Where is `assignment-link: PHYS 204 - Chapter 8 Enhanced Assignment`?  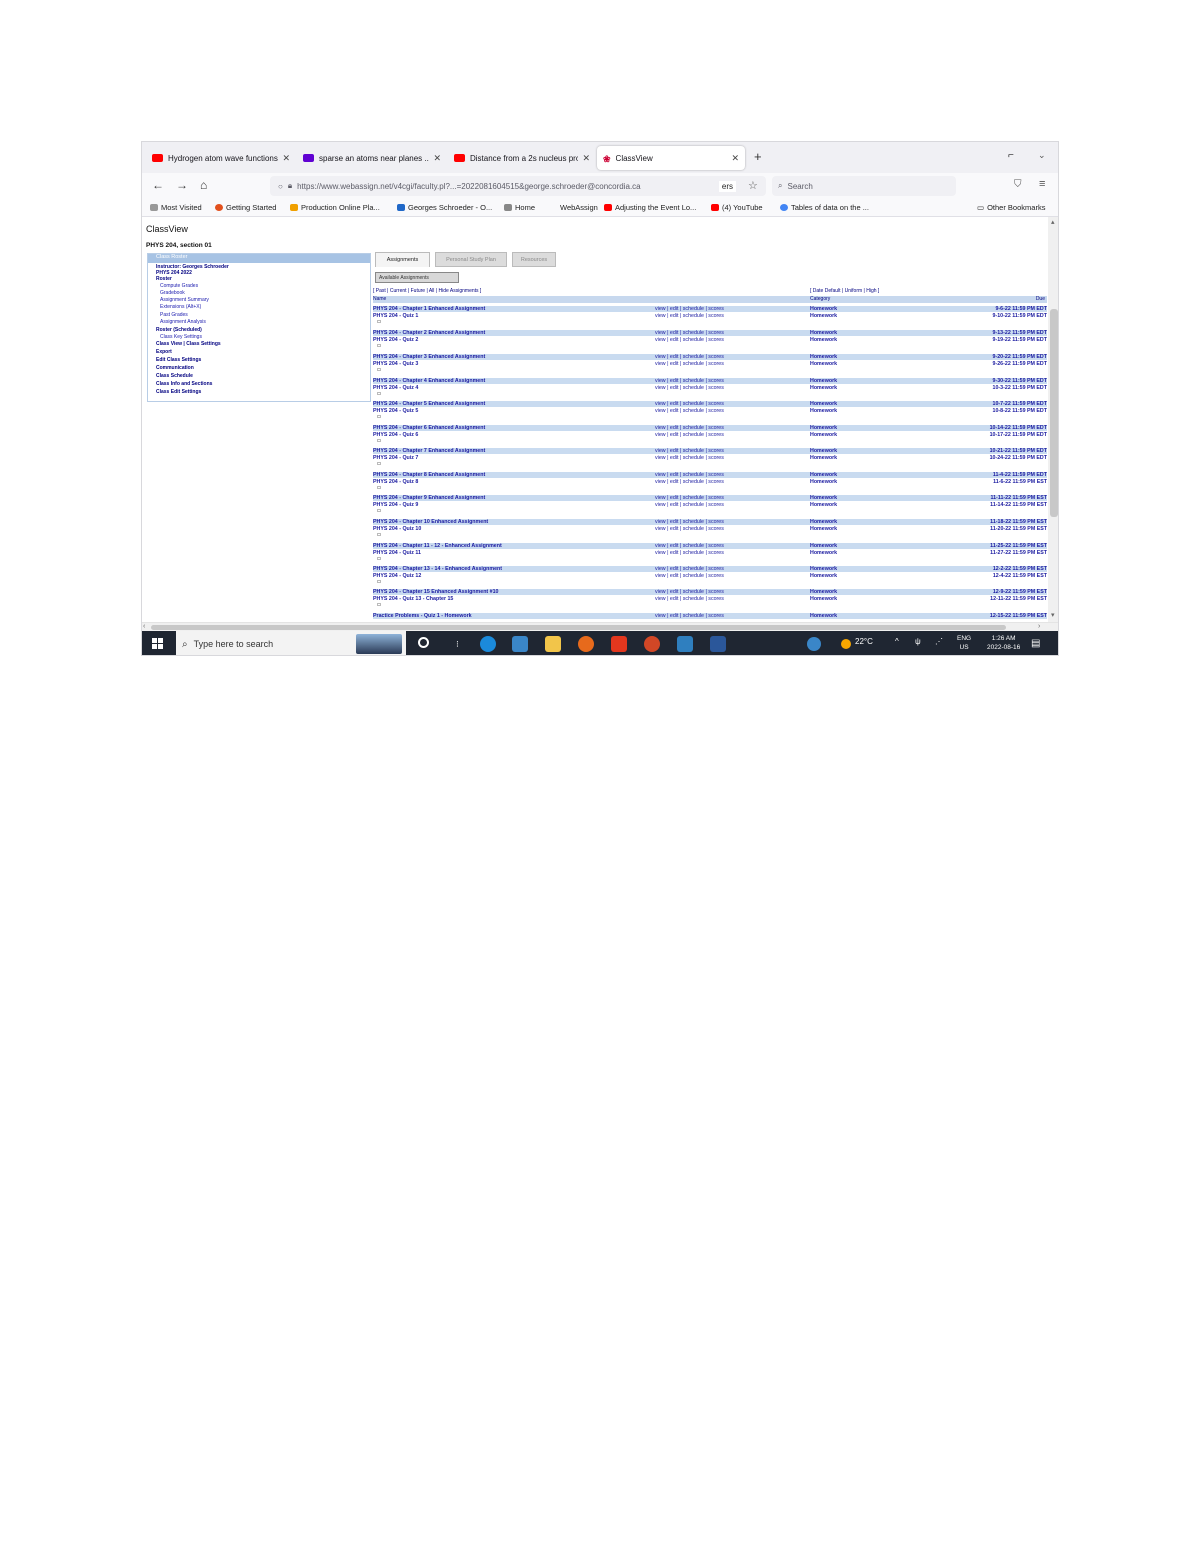
assignment-link: PHYS 204 - Chapter 8 Enhanced Assignment is located at coordinates (429, 475).